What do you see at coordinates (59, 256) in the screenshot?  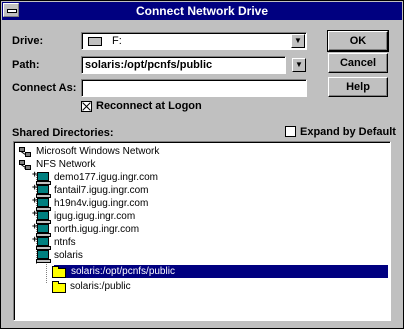 I see `tree-item-solaris: solaris` at bounding box center [59, 256].